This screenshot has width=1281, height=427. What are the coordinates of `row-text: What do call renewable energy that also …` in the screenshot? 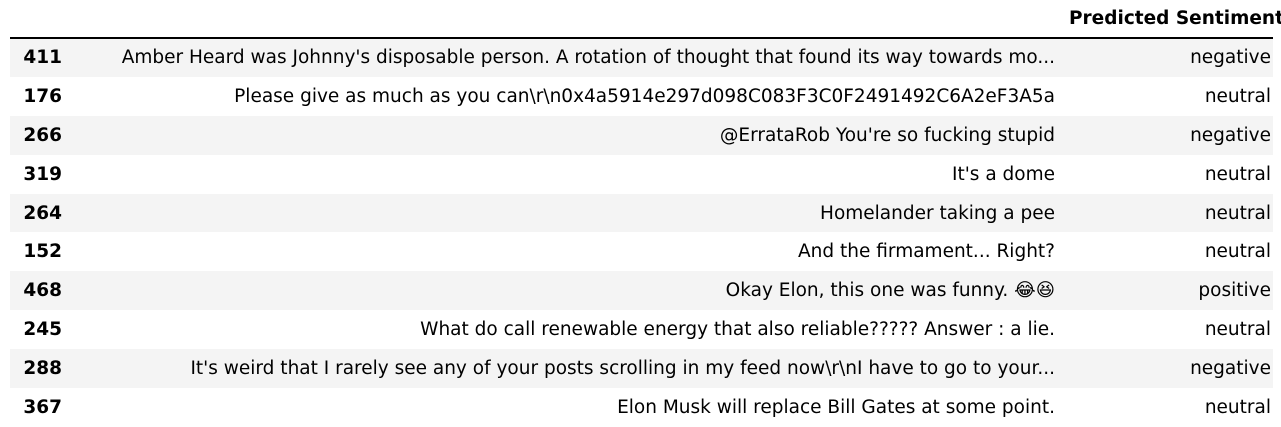 It's located at (737, 330).